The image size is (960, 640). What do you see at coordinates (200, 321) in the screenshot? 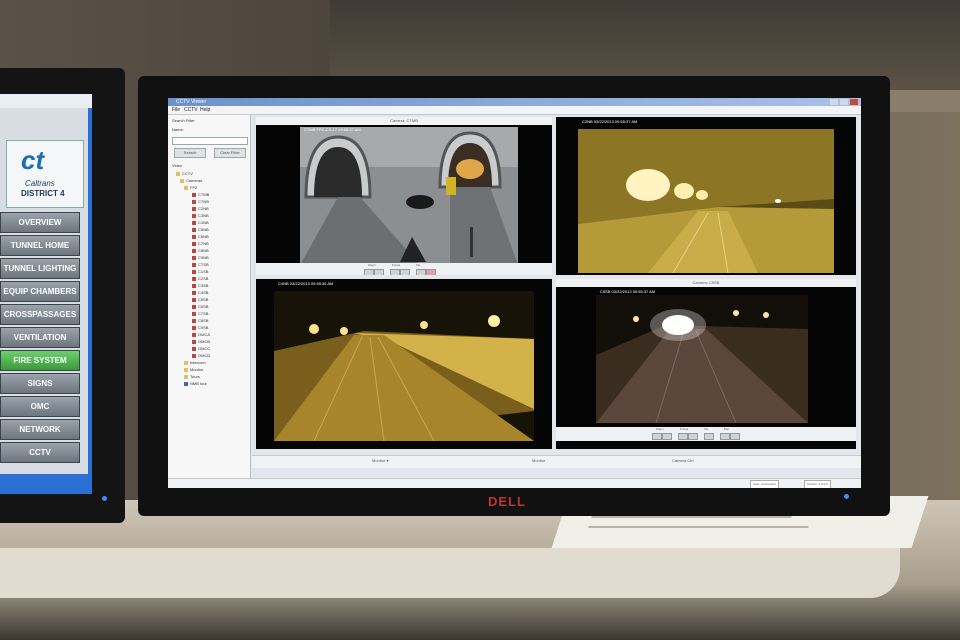
I see `tree-item: C8SB` at bounding box center [200, 321].